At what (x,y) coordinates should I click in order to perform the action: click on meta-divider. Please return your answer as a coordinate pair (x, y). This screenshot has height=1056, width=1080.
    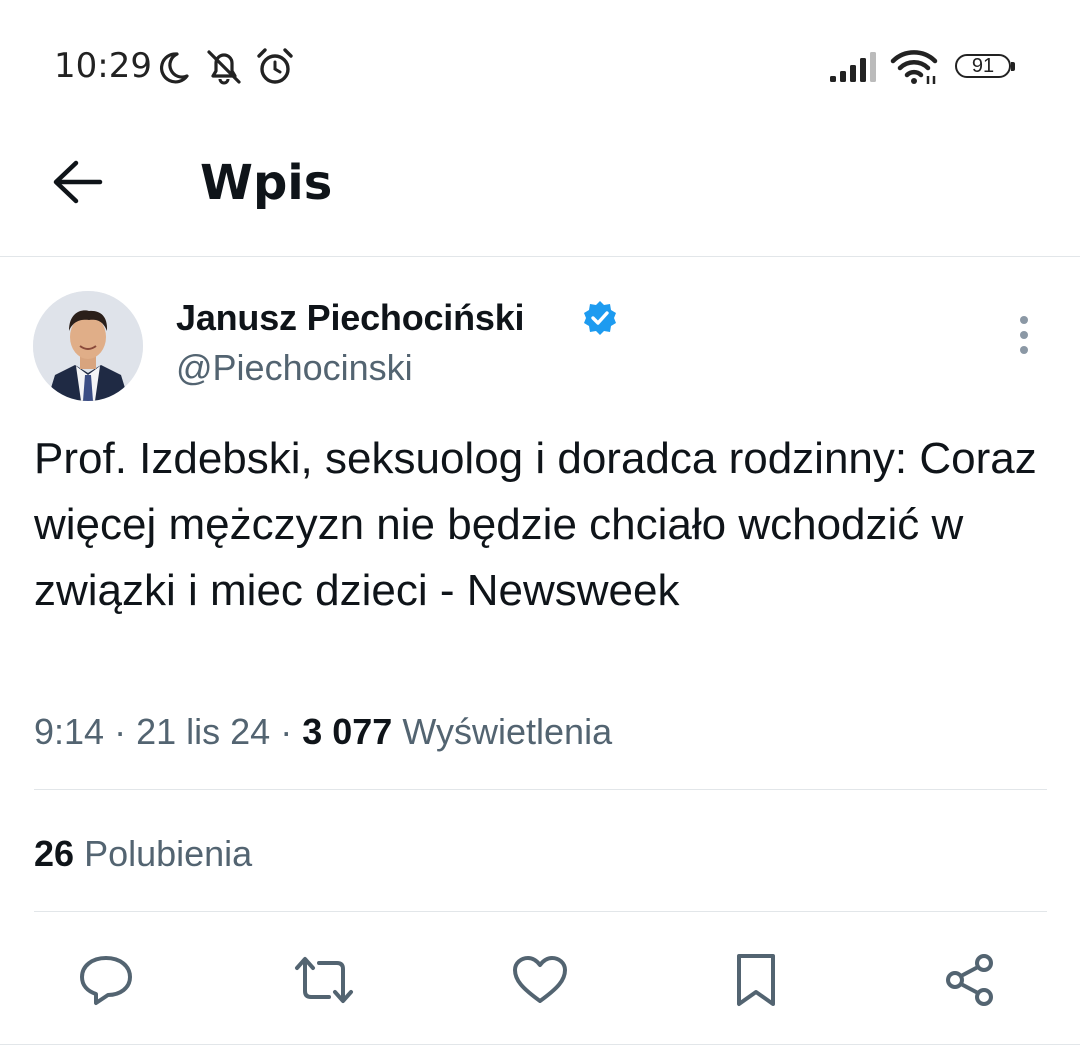
    Looking at the image, I should click on (540, 789).